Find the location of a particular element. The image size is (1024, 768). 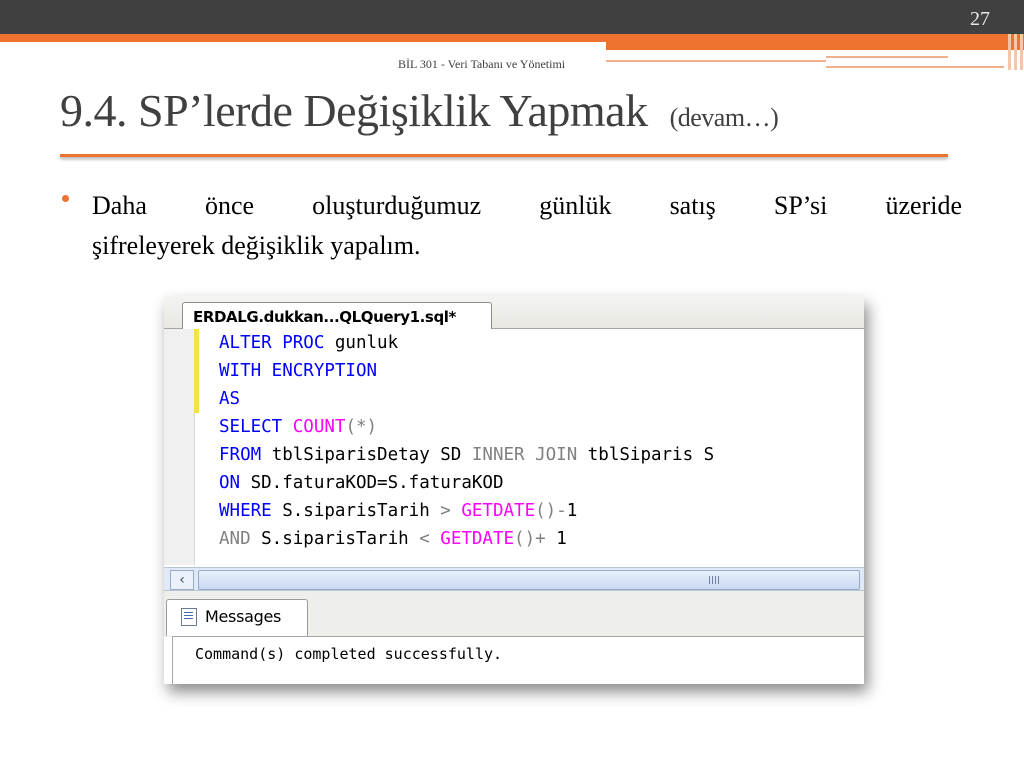

slide-top-bar is located at coordinates (512, 17).